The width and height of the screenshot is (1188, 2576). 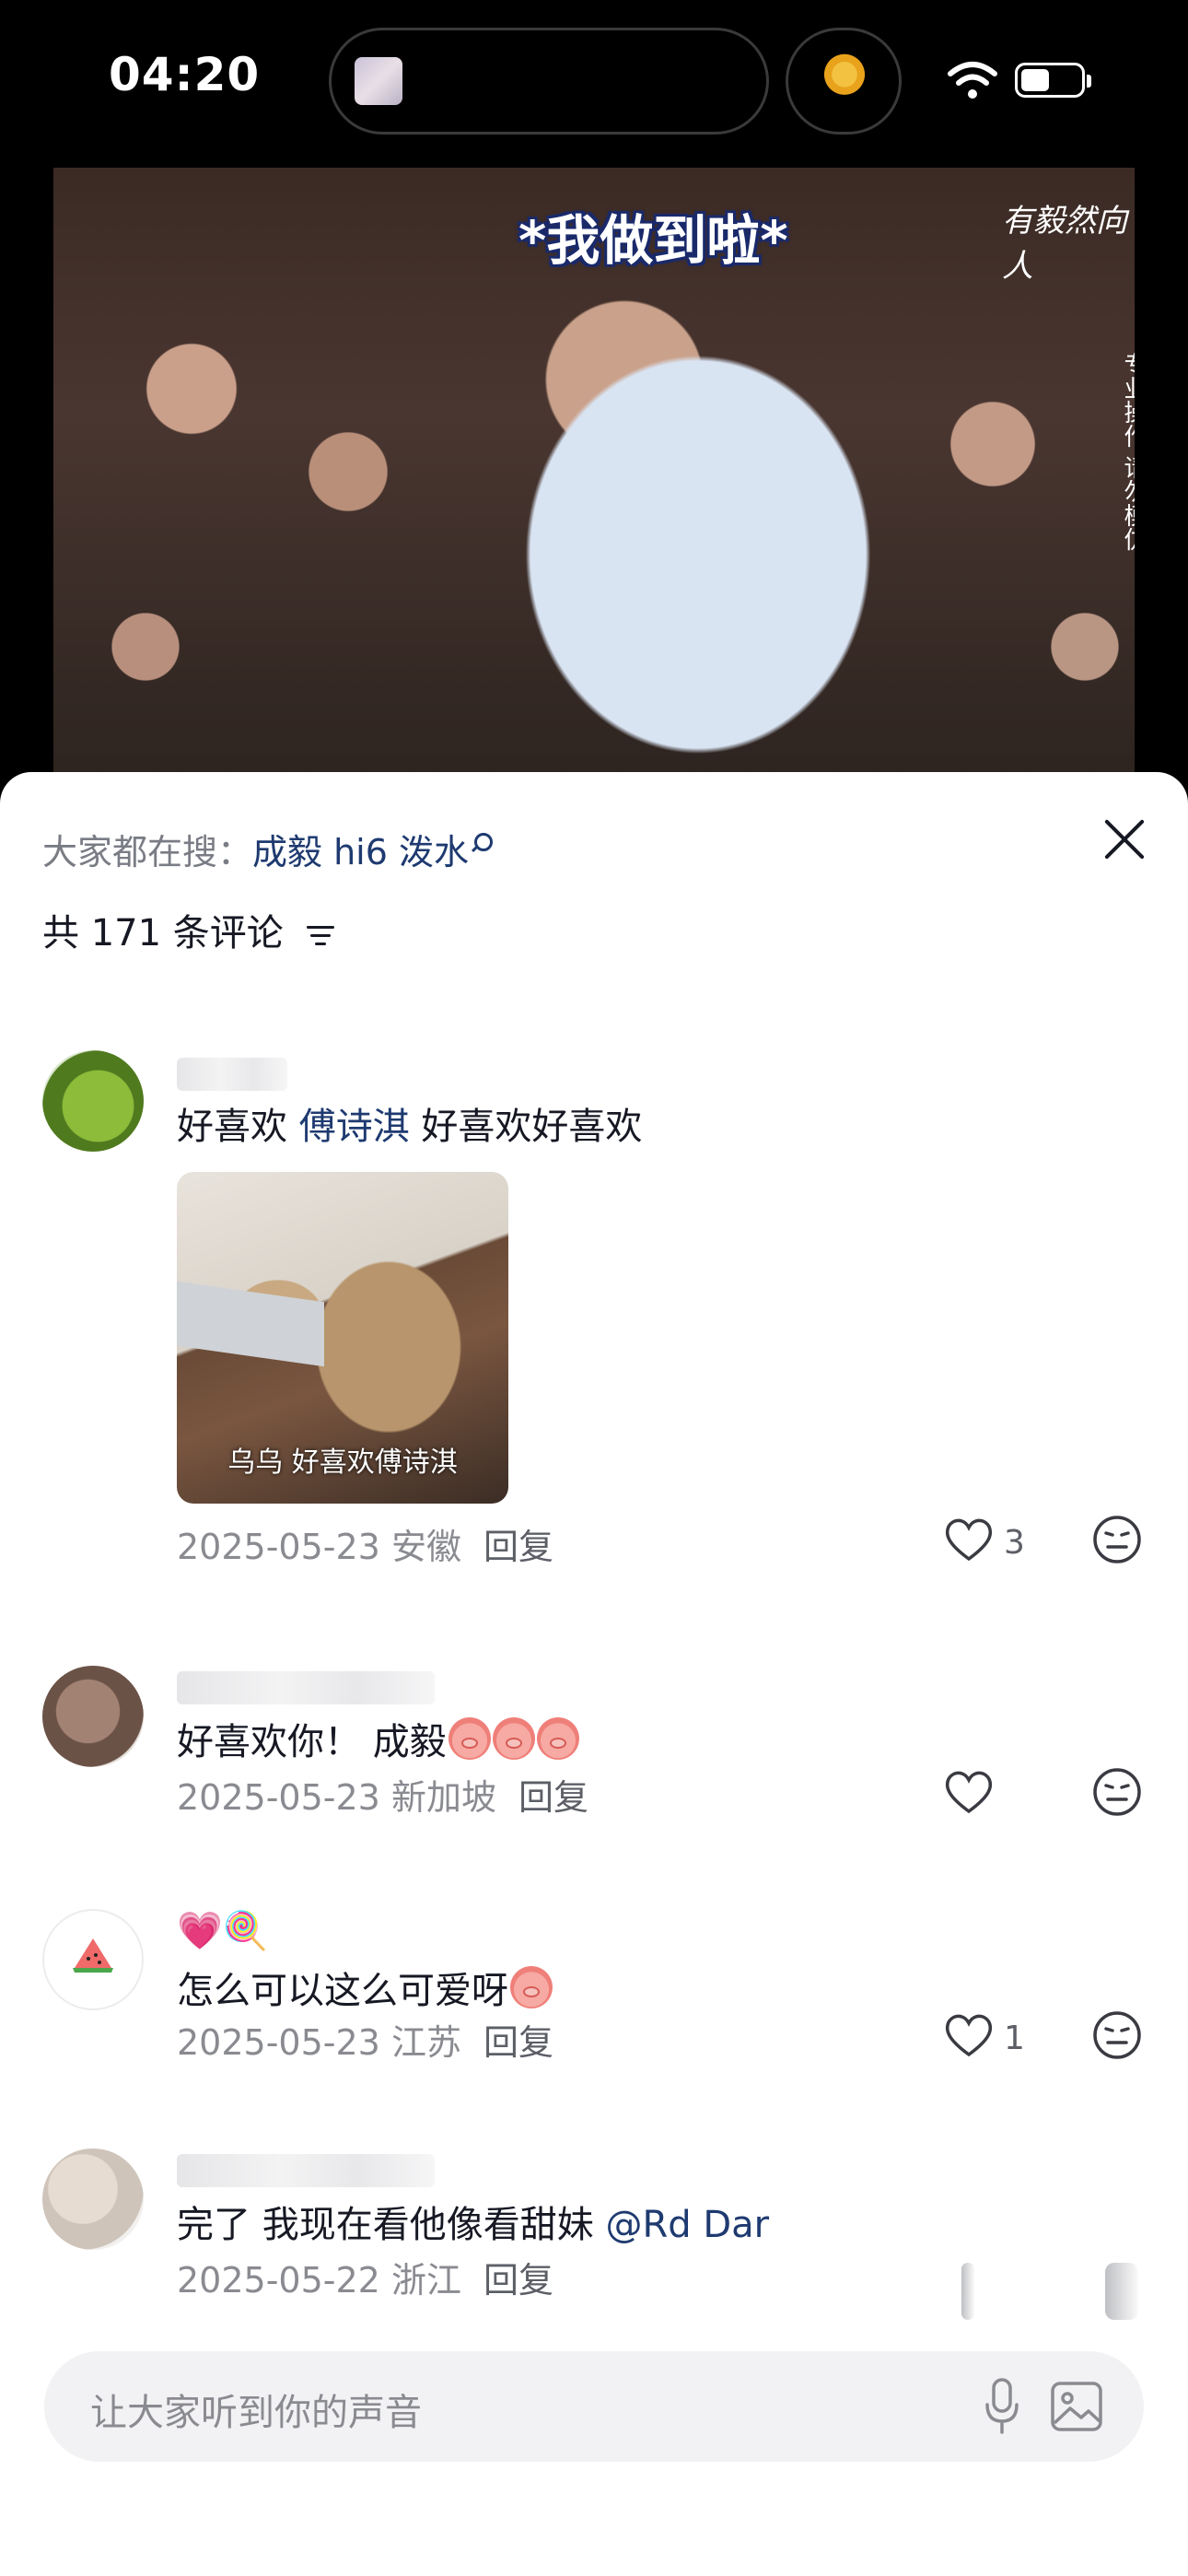 What do you see at coordinates (1124, 839) in the screenshot?
I see `close-icon` at bounding box center [1124, 839].